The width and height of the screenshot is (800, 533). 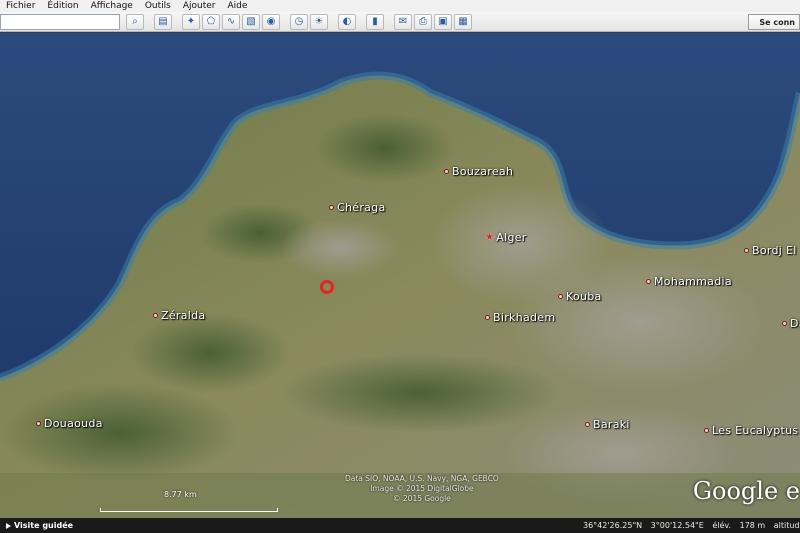 I want to click on historical-imagery-icon: ◷, so click(x=299, y=21).